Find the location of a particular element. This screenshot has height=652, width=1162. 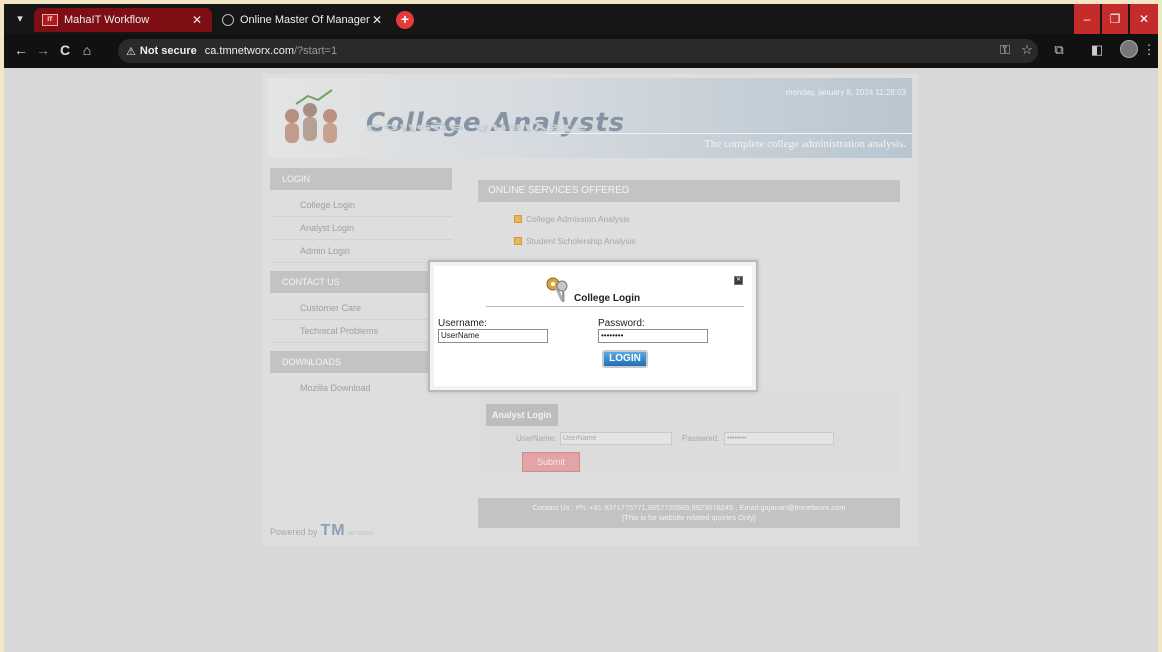

sidebar-item-college-login: College Login is located at coordinates (361, 205).